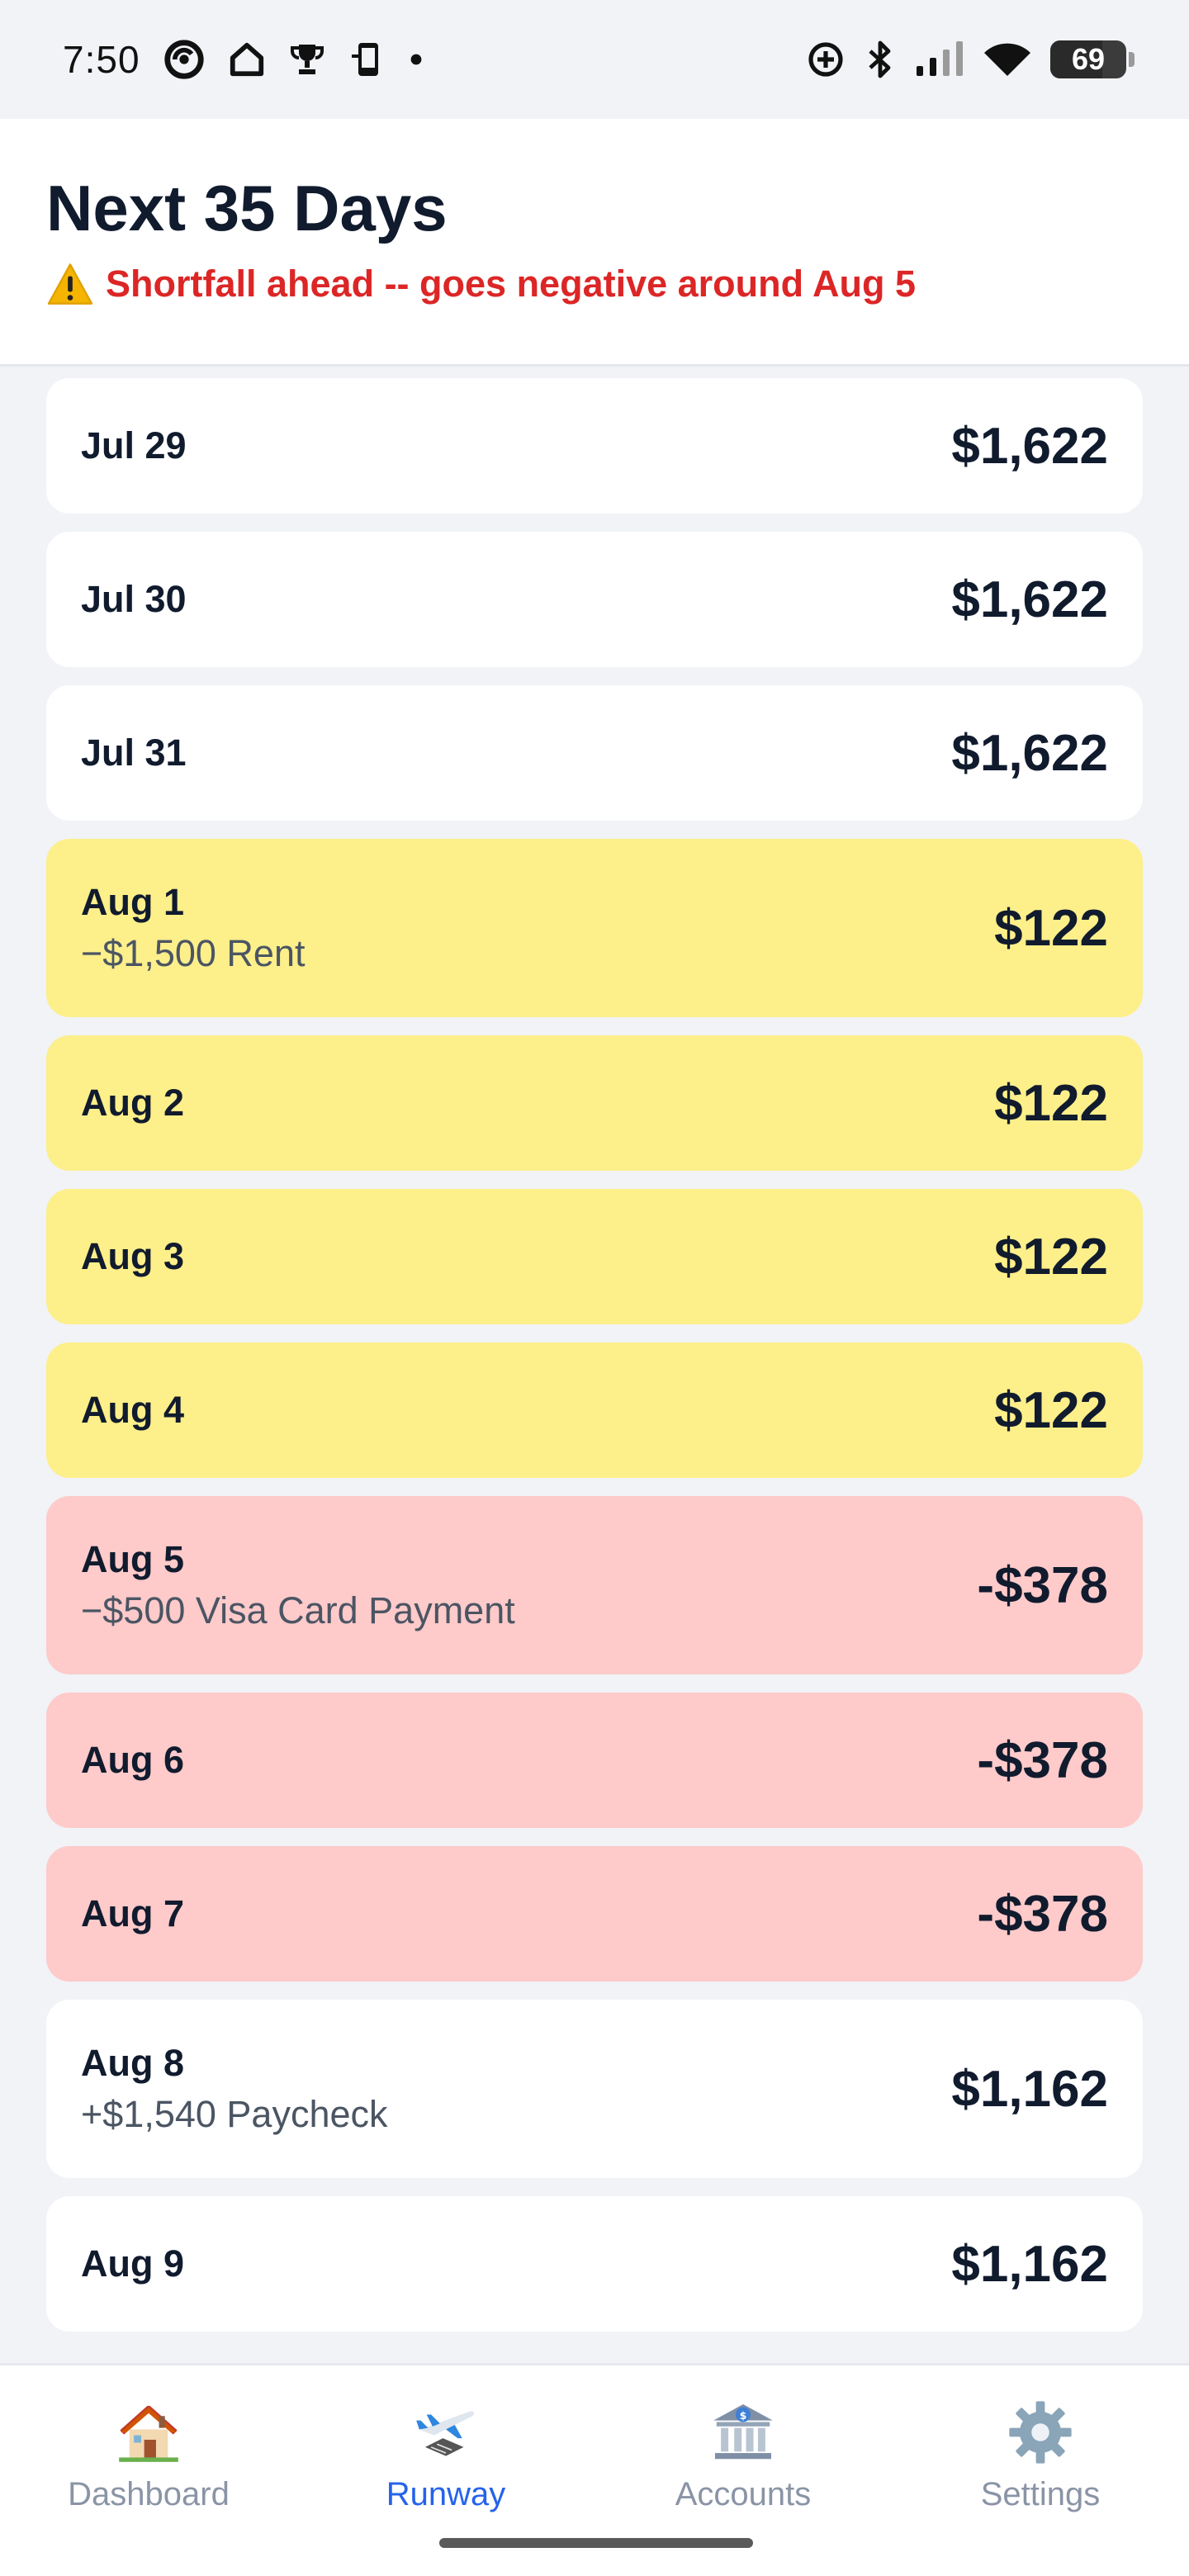 The width and height of the screenshot is (1189, 2576). I want to click on page-title: Next 35 Days, so click(247, 208).